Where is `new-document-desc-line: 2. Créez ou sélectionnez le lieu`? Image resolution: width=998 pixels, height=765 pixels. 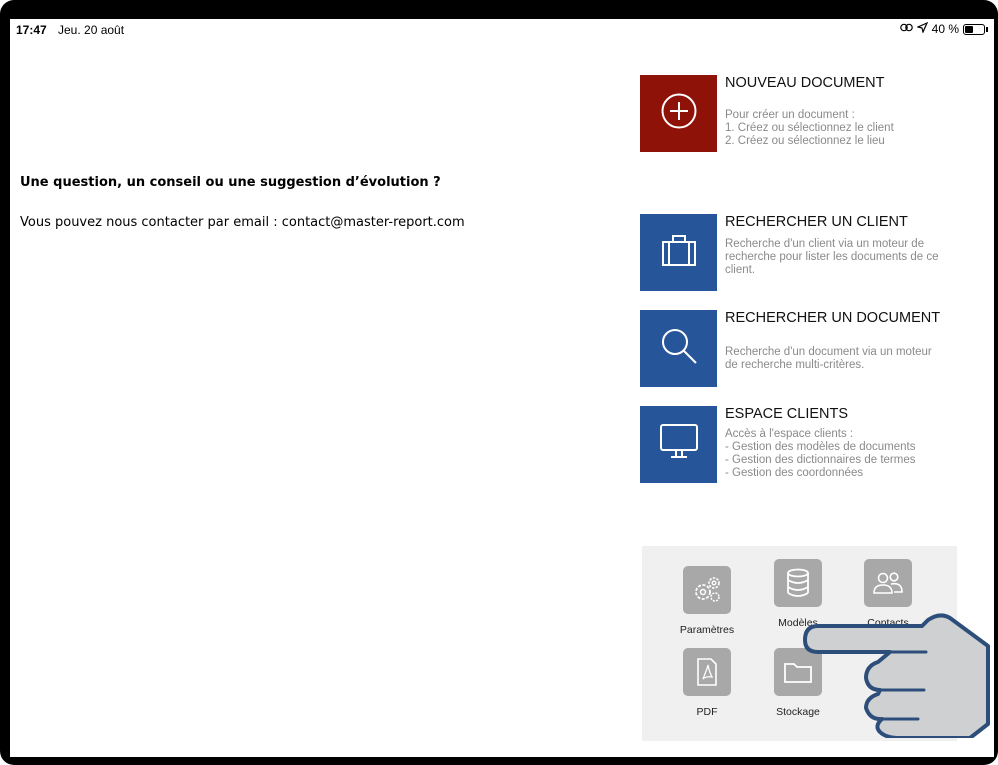 new-document-desc-line: 2. Créez ou sélectionnez le lieu is located at coordinates (805, 141).